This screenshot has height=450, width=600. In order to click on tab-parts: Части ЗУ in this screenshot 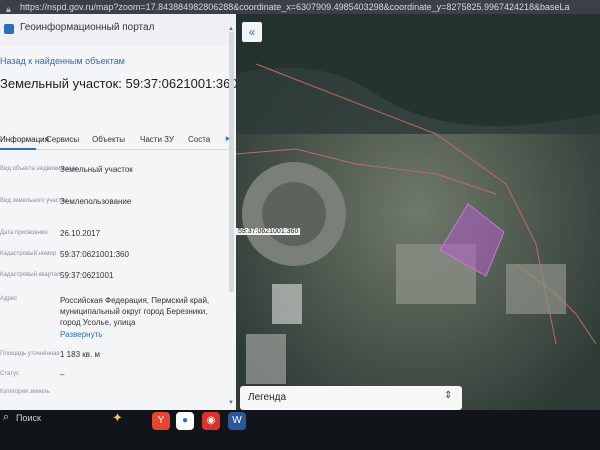, I will do `click(157, 139)`.